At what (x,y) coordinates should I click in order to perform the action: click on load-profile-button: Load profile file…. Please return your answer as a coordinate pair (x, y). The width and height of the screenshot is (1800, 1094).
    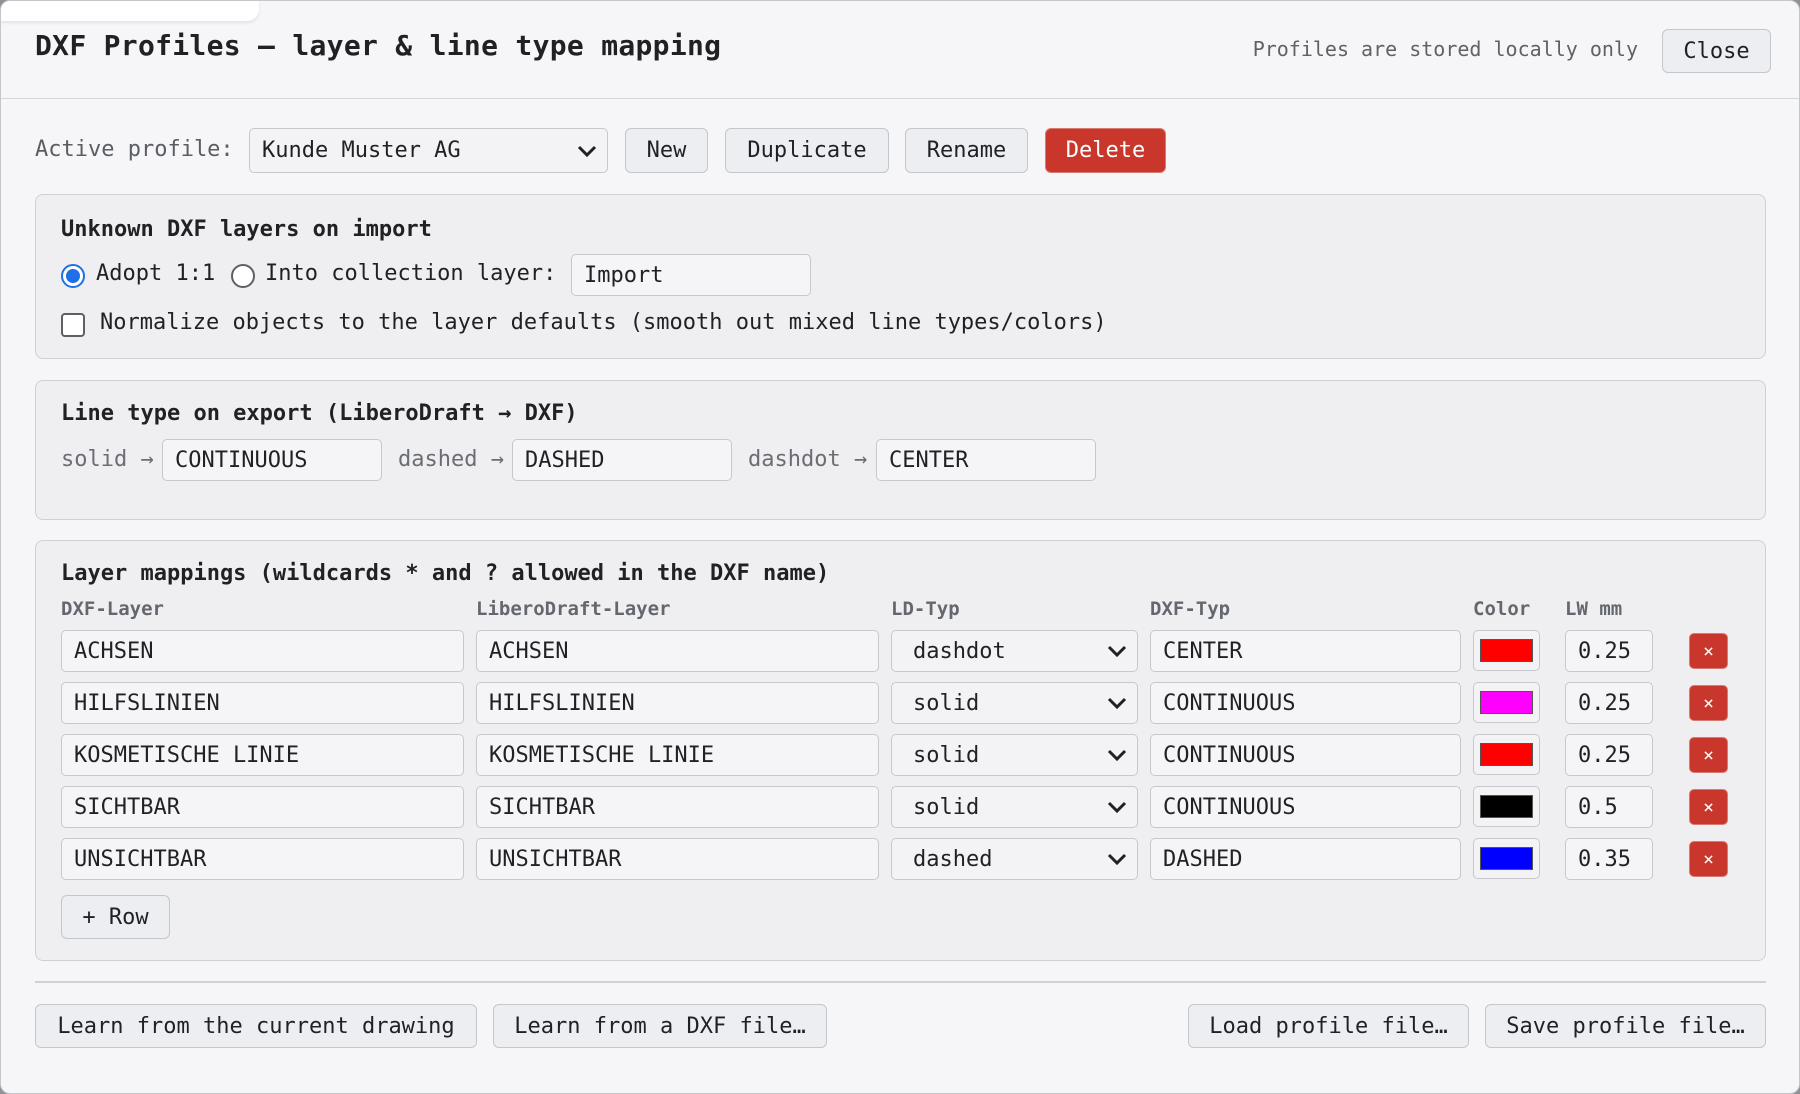
    Looking at the image, I should click on (1328, 1026).